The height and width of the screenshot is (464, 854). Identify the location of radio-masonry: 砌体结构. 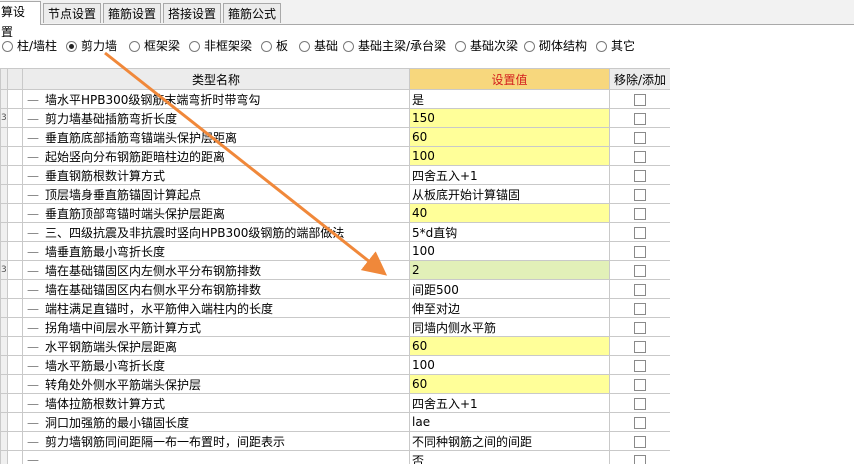
(555, 46).